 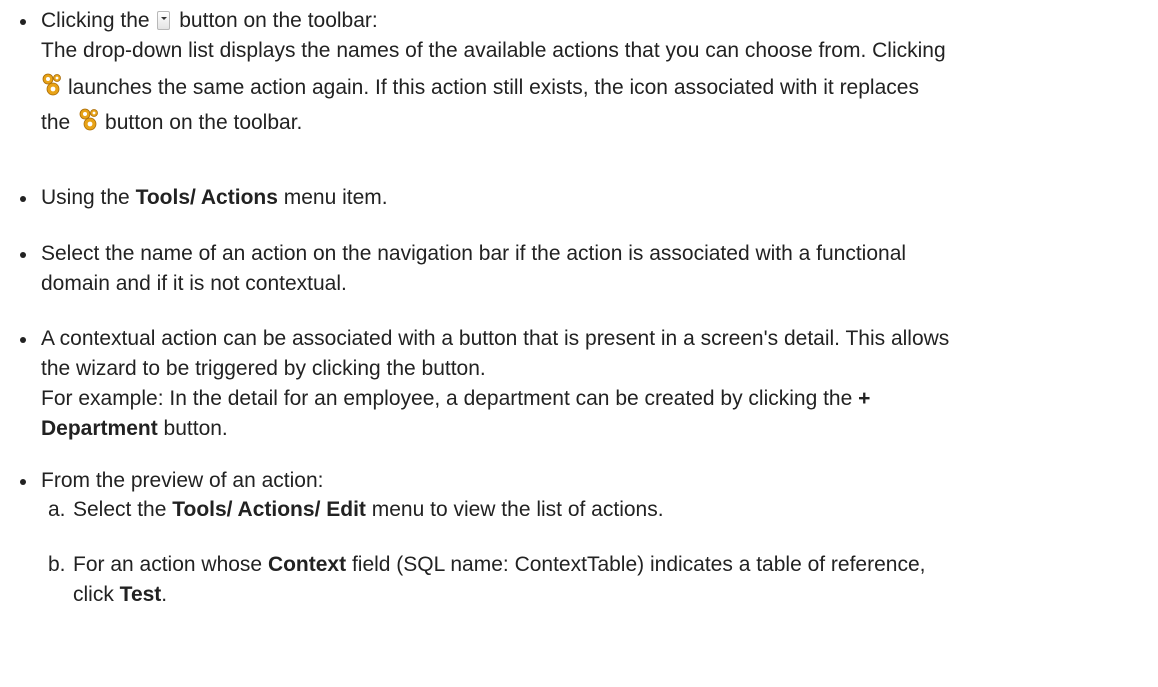 What do you see at coordinates (182, 480) in the screenshot?
I see `paragraph-line: From the preview of an action:` at bounding box center [182, 480].